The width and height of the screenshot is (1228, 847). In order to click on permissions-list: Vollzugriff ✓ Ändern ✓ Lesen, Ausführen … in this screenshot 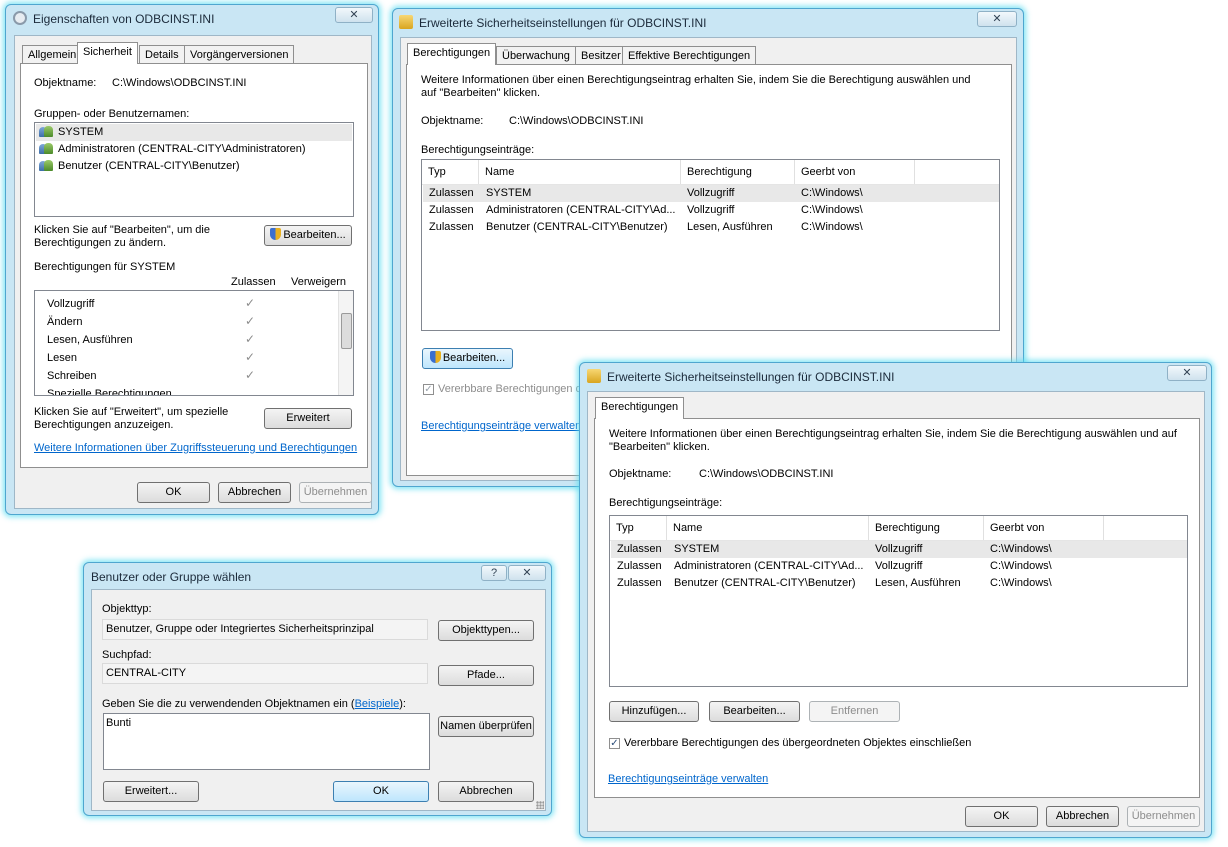, I will do `click(194, 343)`.